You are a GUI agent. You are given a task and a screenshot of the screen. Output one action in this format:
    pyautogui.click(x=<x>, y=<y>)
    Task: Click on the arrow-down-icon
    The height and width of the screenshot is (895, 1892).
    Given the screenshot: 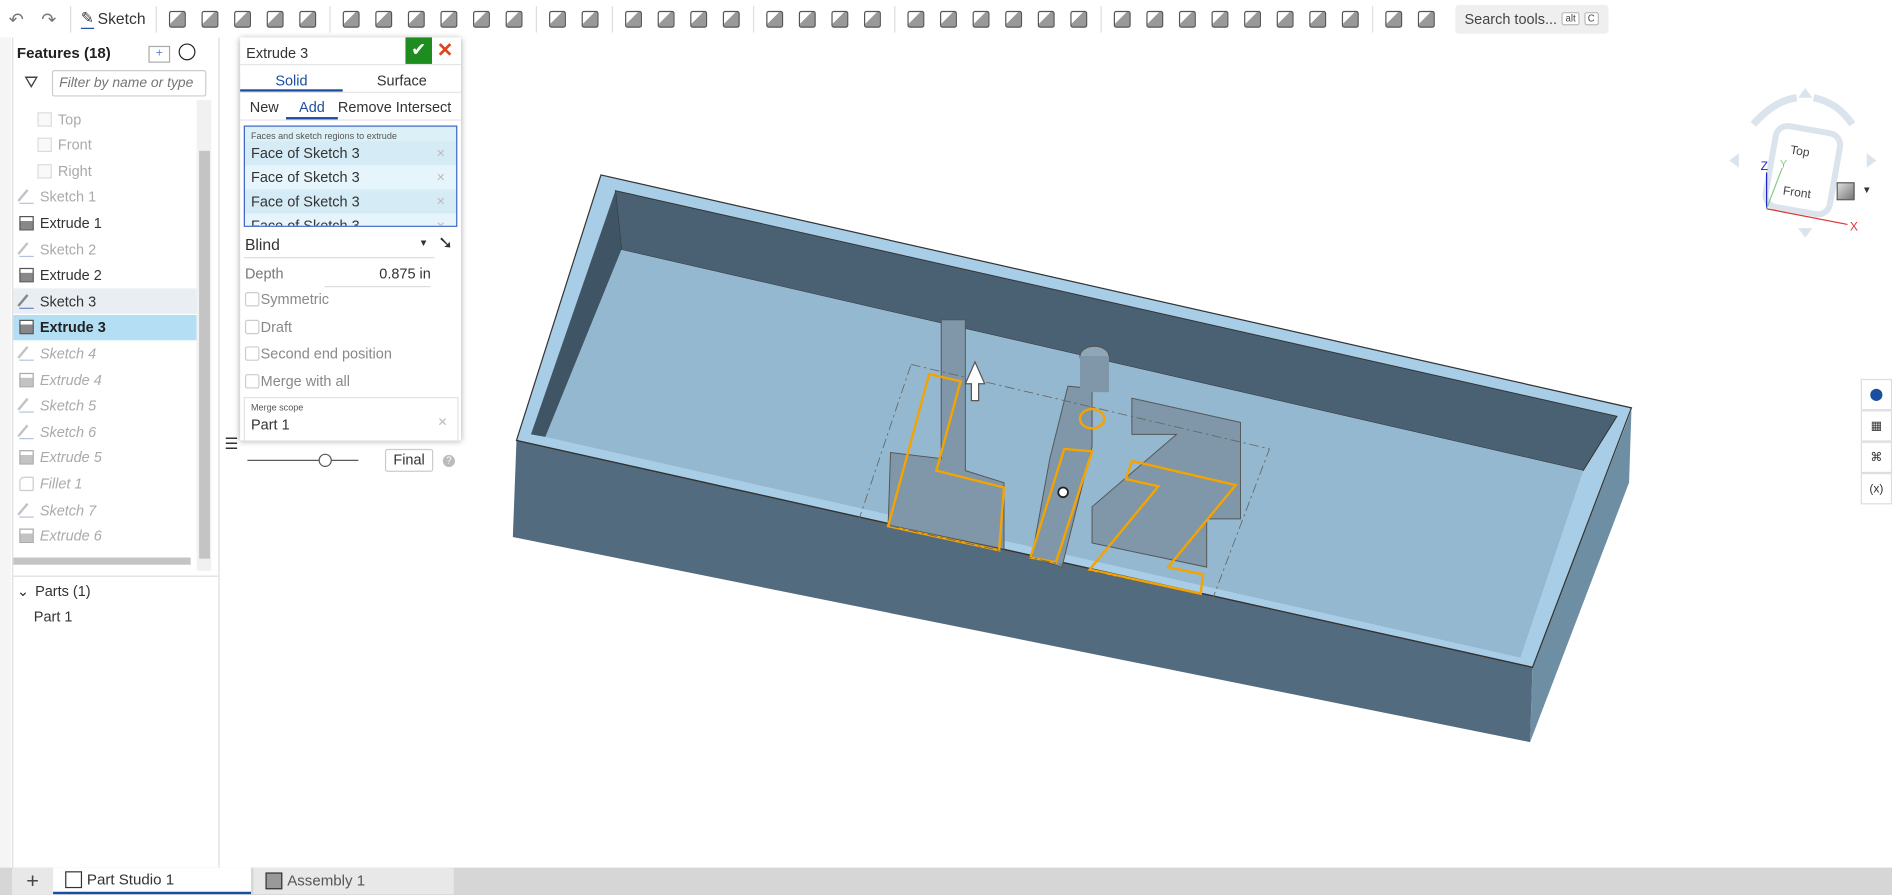 What is the action you would take?
    pyautogui.click(x=1805, y=233)
    